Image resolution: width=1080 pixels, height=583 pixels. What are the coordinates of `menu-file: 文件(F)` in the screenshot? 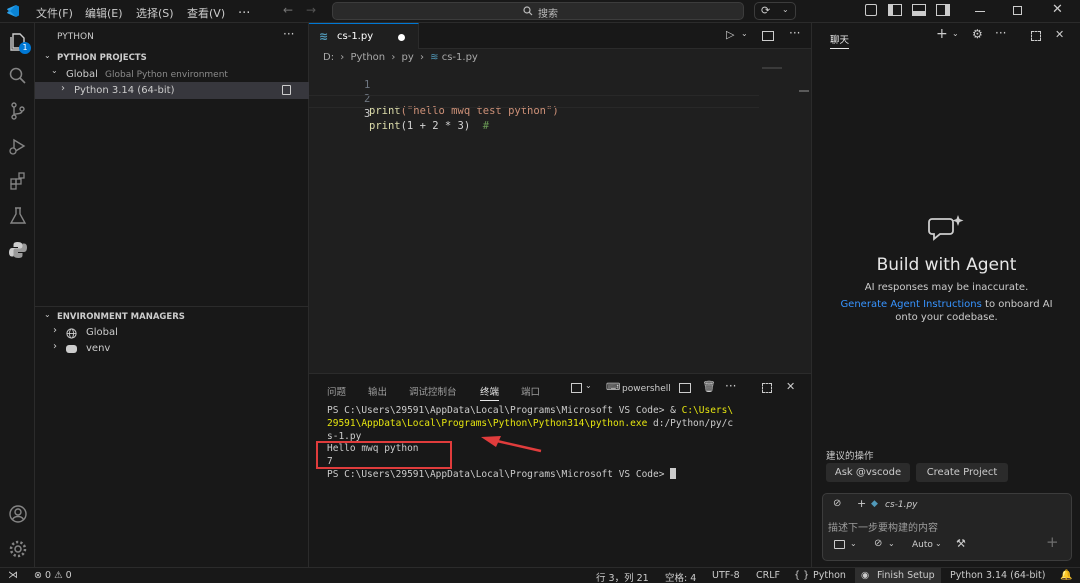 It's located at (54, 13).